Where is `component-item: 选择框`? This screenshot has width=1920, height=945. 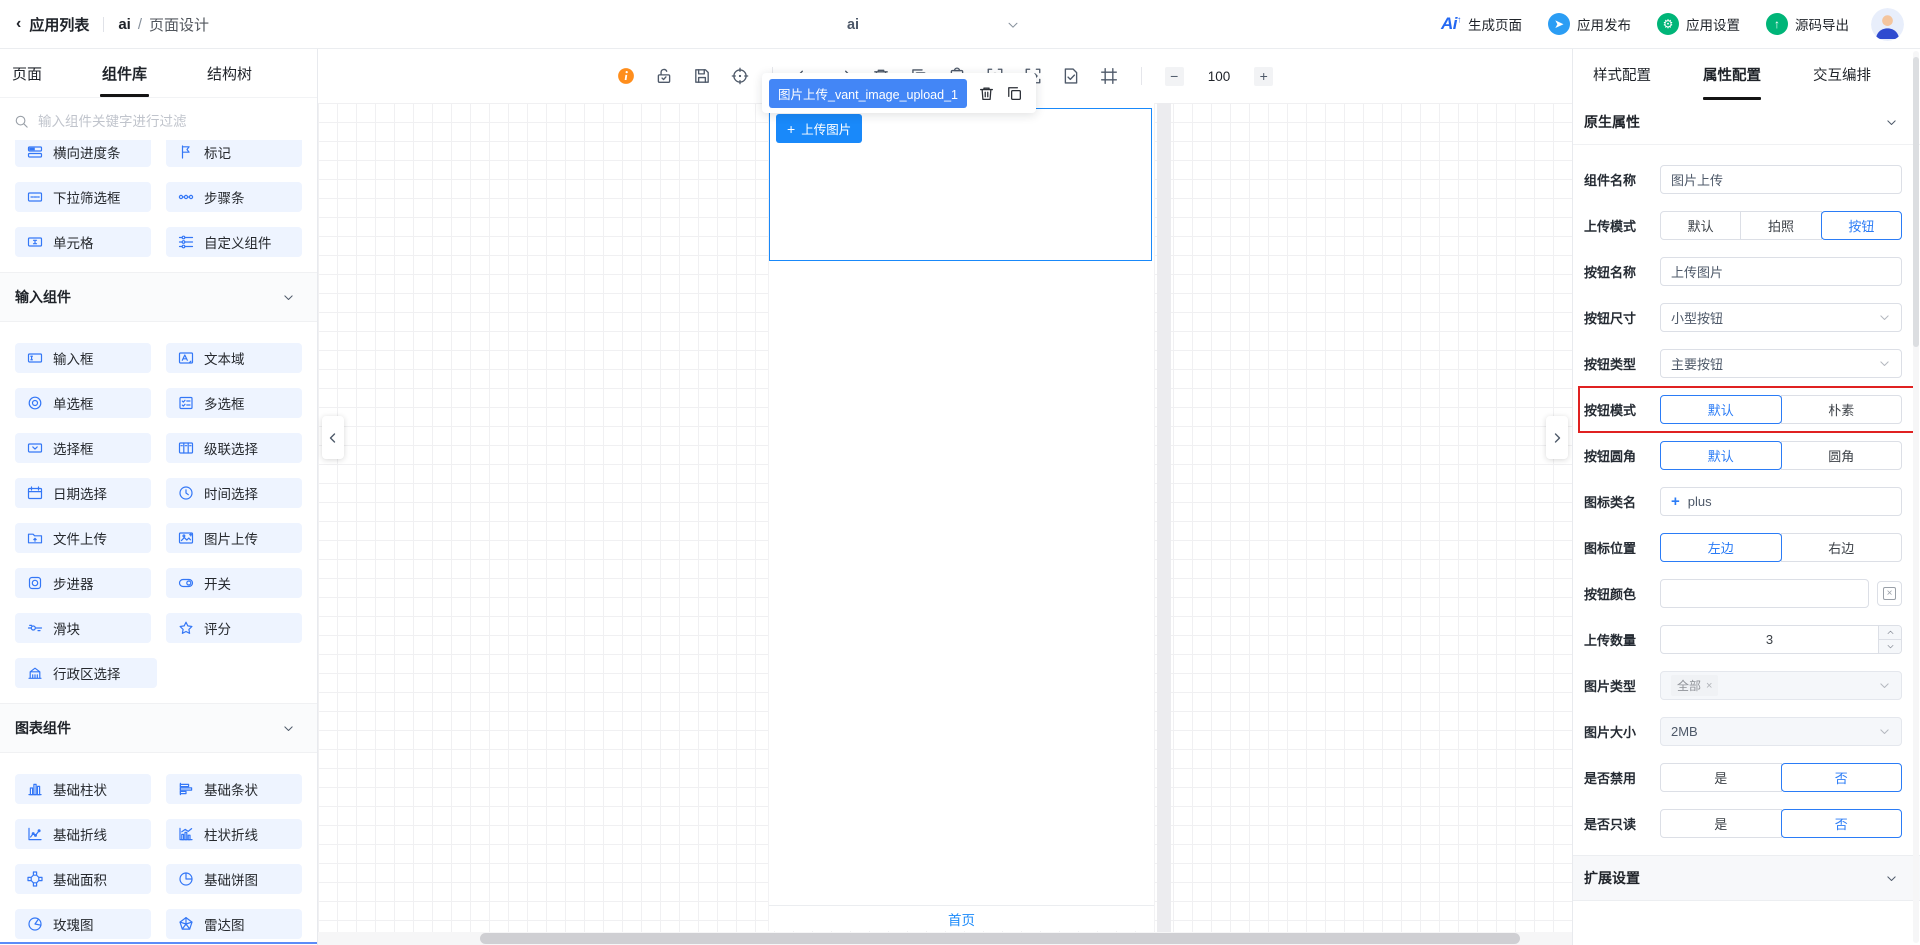
component-item: 选择框 is located at coordinates (83, 448).